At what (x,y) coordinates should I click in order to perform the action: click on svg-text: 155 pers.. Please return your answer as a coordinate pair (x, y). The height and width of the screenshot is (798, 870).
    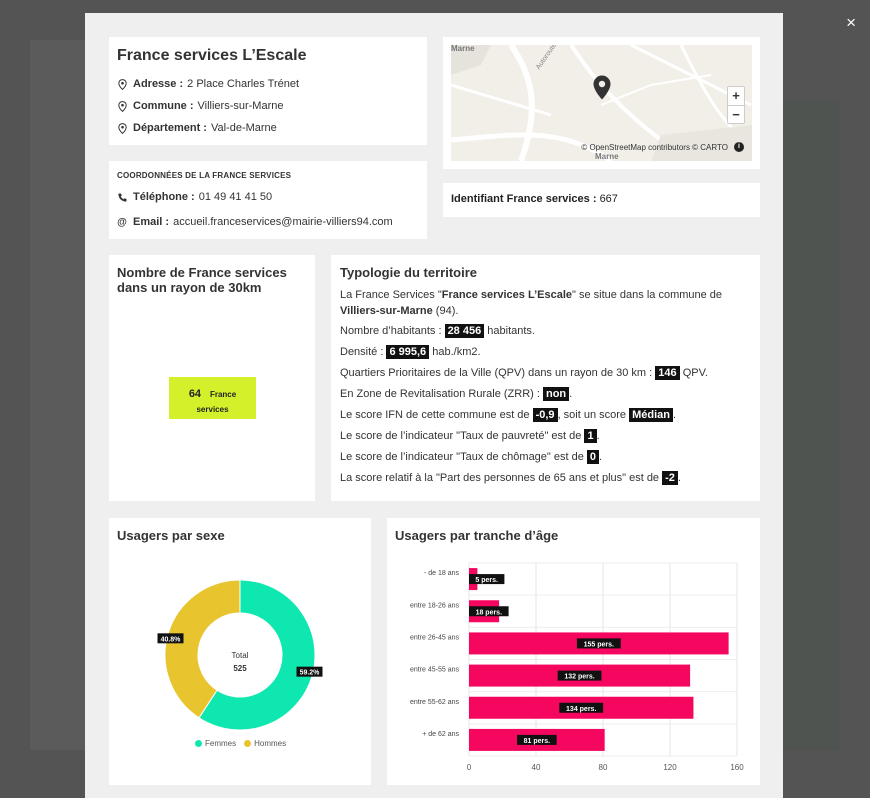
    Looking at the image, I should click on (599, 644).